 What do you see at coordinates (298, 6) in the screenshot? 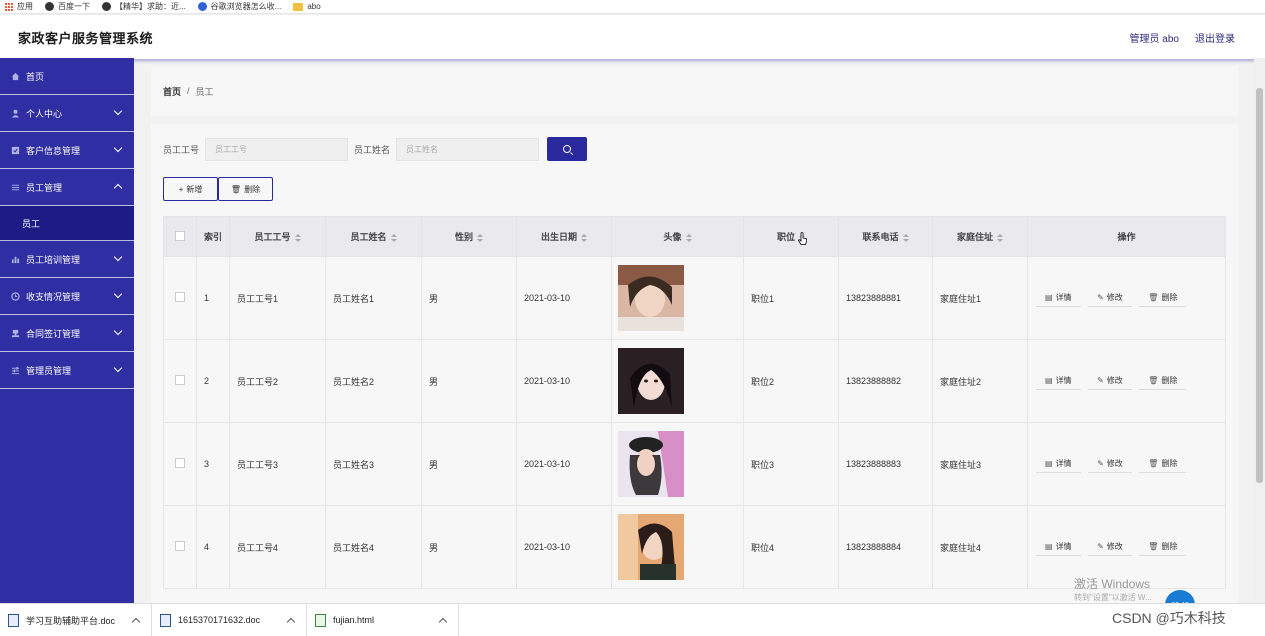
I see `folder-icon` at bounding box center [298, 6].